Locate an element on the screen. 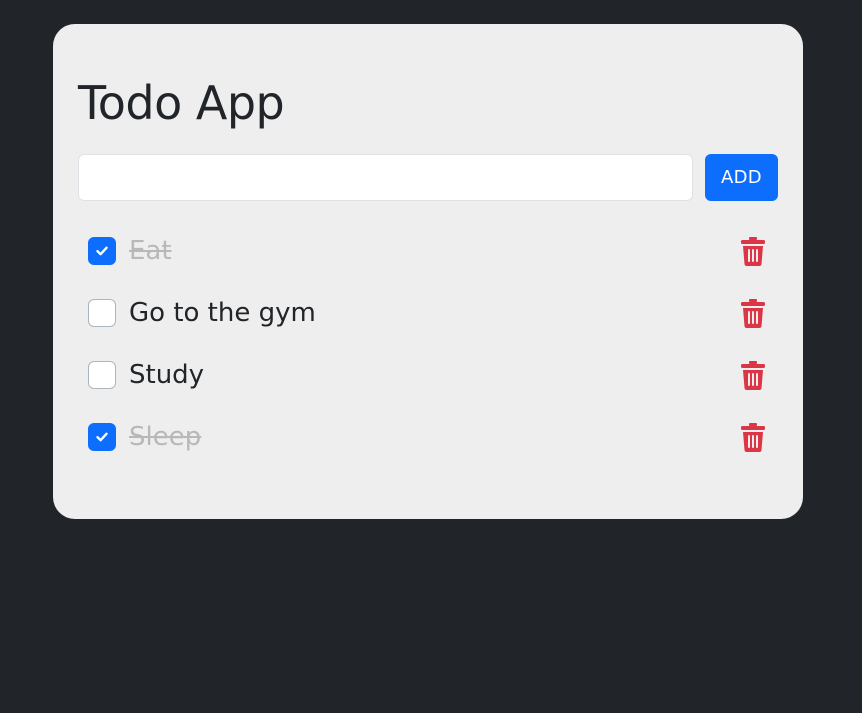 The image size is (862, 713). add-todo-form: ADD is located at coordinates (428, 177).